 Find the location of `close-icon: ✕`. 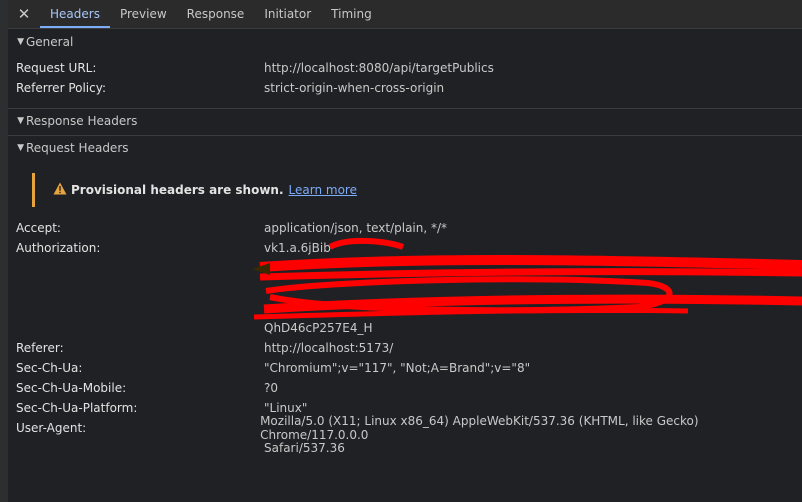

close-icon: ✕ is located at coordinates (24, 14).